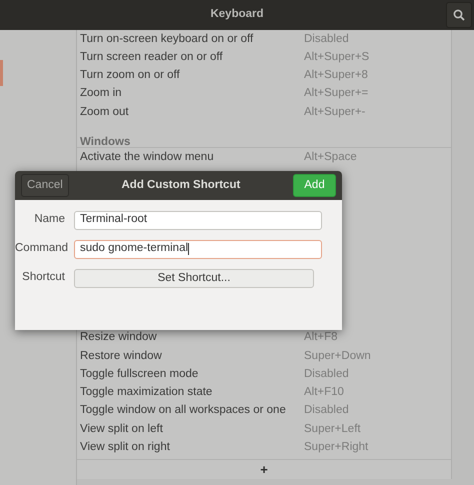  Describe the element at coordinates (140, 374) in the screenshot. I see `shortcut-name: Toggle fullscreen mode` at that location.